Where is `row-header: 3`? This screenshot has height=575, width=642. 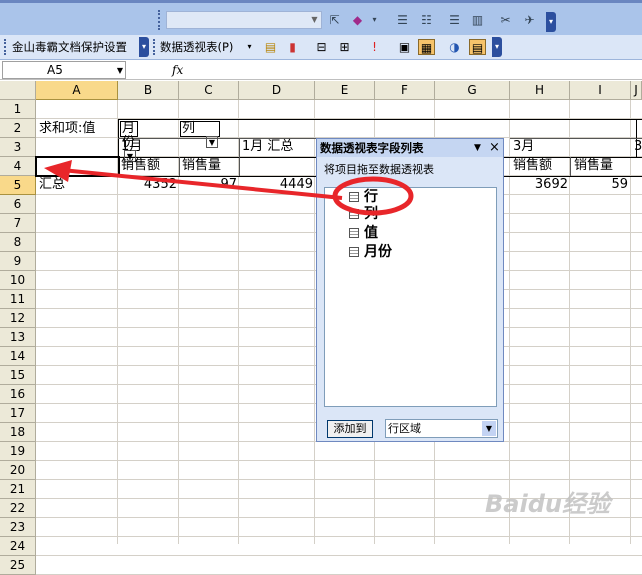
row-header: 3 is located at coordinates (18, 147).